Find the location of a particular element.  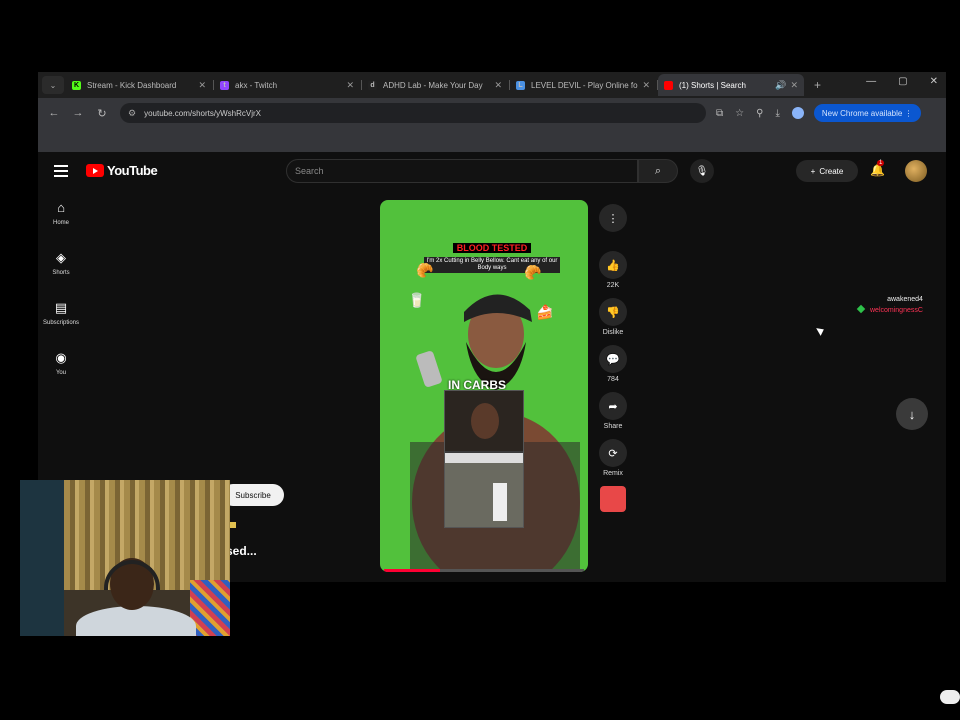

sidebar-item-home: ⌂ Home is located at coordinates (61, 225).